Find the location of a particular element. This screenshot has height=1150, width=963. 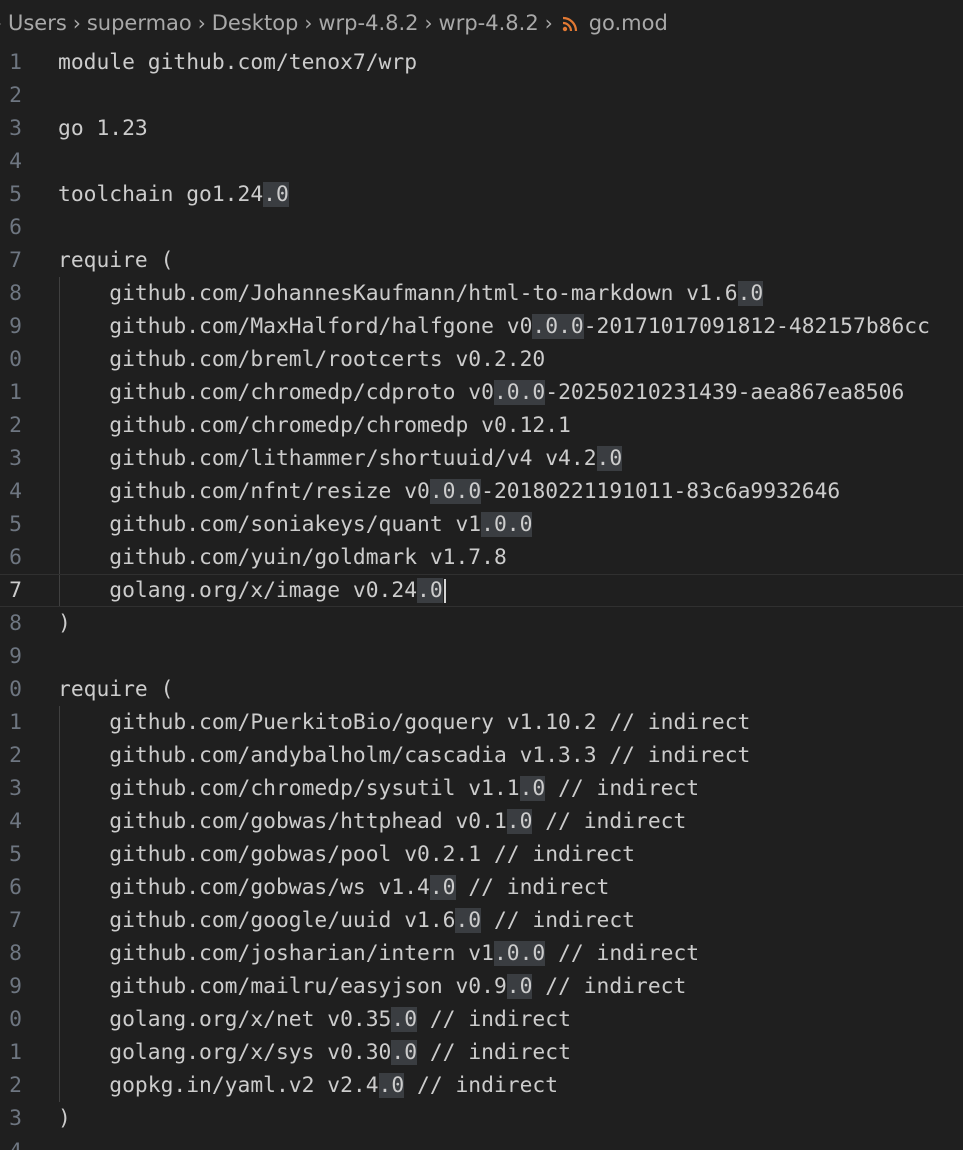

code-text: github.com/chromedp/chromedp v0.12.1 is located at coordinates (314, 425).